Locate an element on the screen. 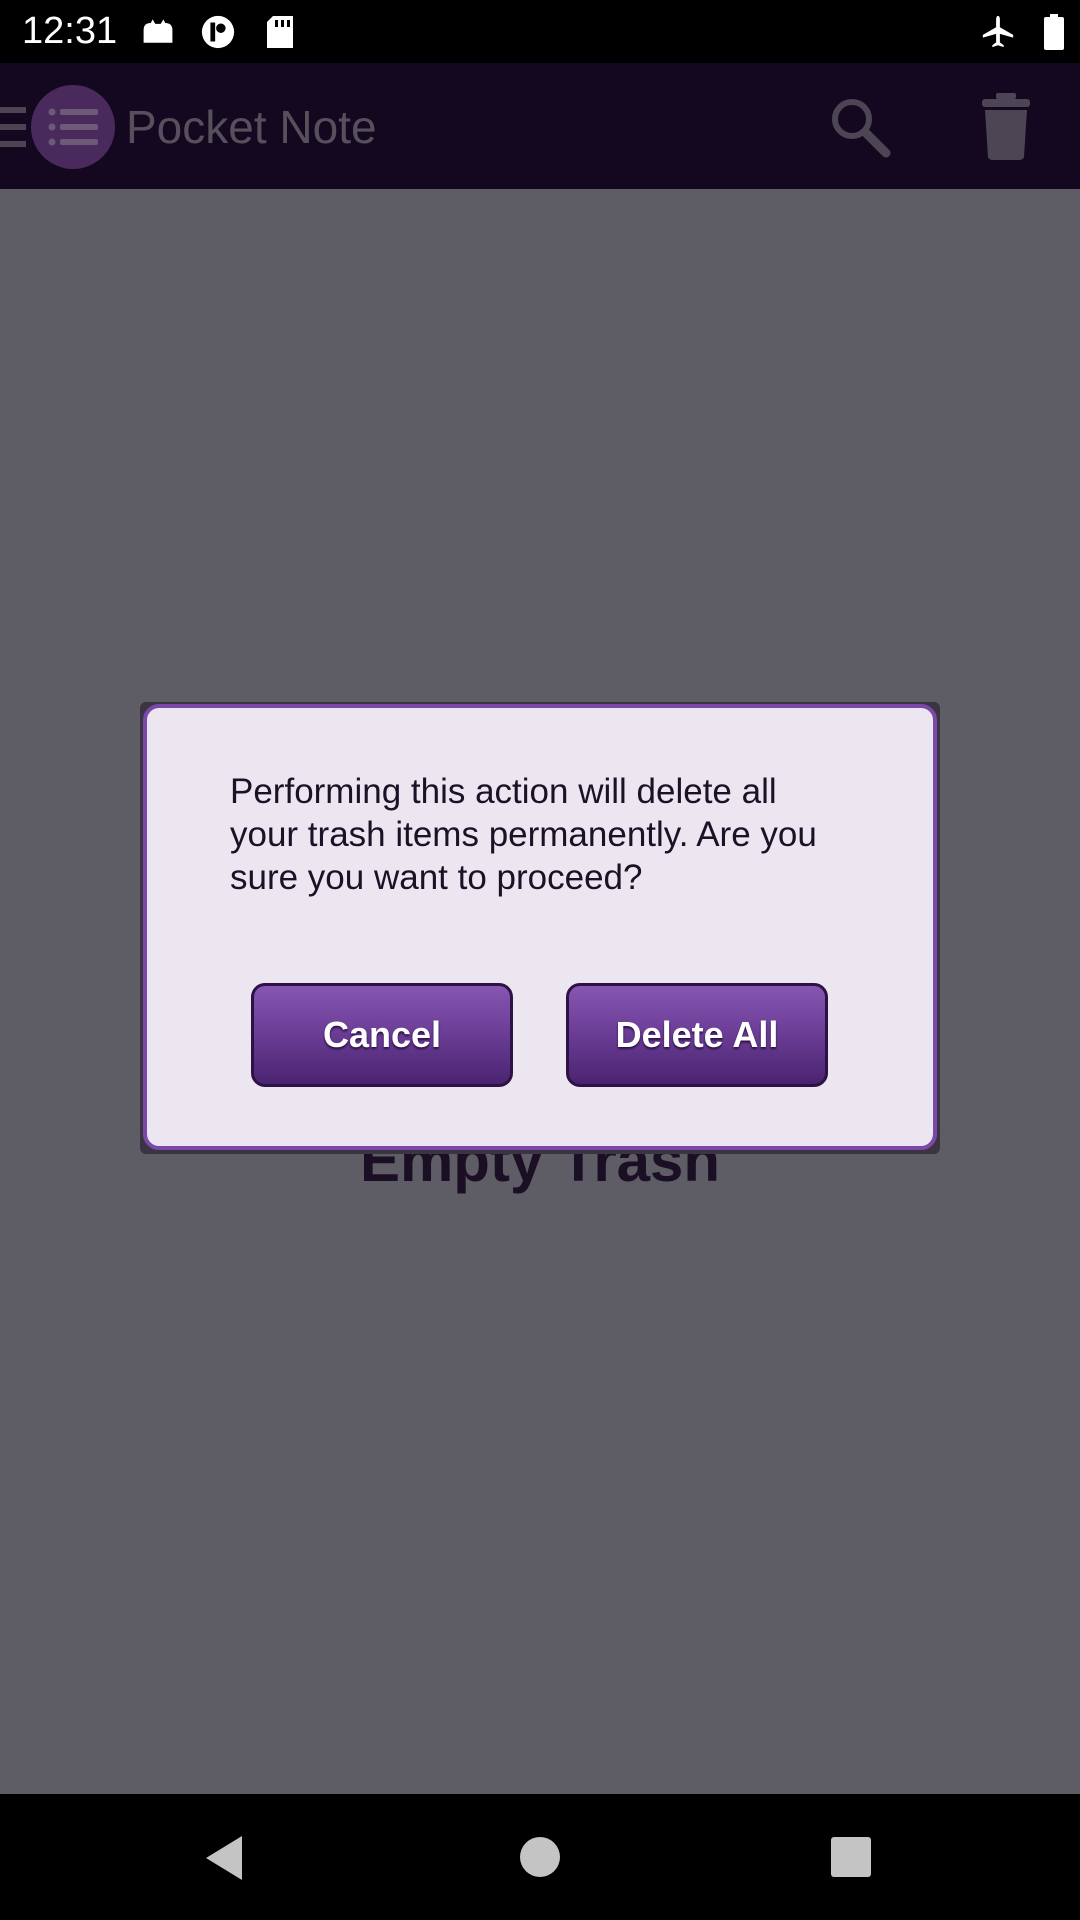 This screenshot has height=1920, width=1080. status-time: 12:31 is located at coordinates (70, 31).